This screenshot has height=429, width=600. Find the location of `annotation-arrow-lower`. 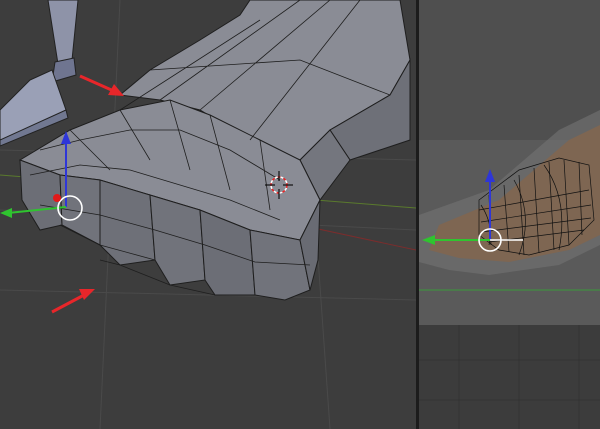

annotation-arrow-lower is located at coordinates (73, 301).